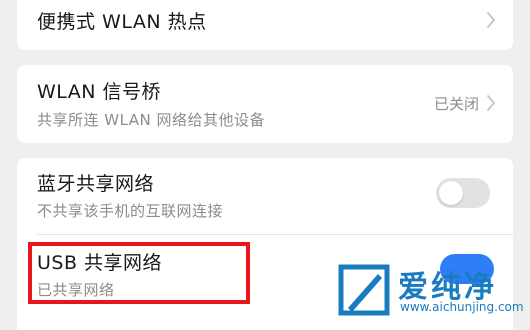 The width and height of the screenshot is (530, 330). What do you see at coordinates (151, 120) in the screenshot?
I see `wlan-bridge-subtitle: 共享所连 WLAN 网络给其他设备` at bounding box center [151, 120].